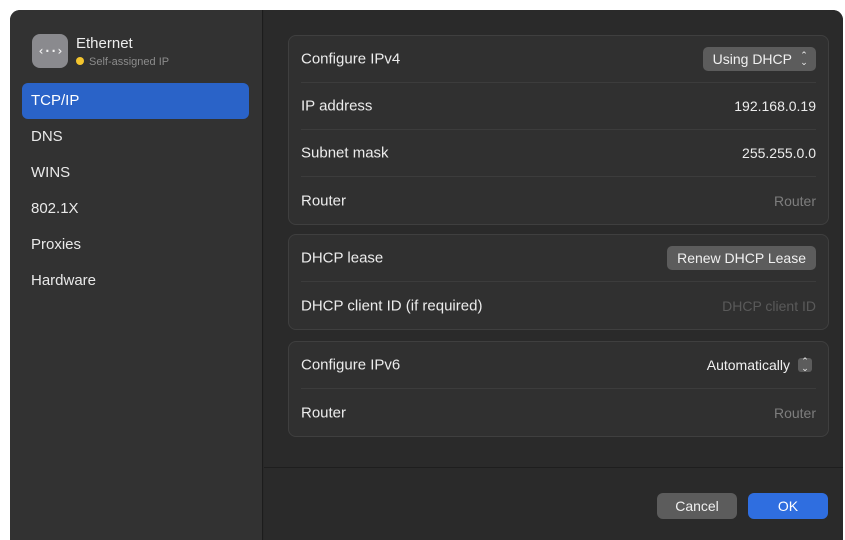 The height and width of the screenshot is (540, 845). Describe the element at coordinates (696, 305) in the screenshot. I see `dhcp-client-id-field` at that location.